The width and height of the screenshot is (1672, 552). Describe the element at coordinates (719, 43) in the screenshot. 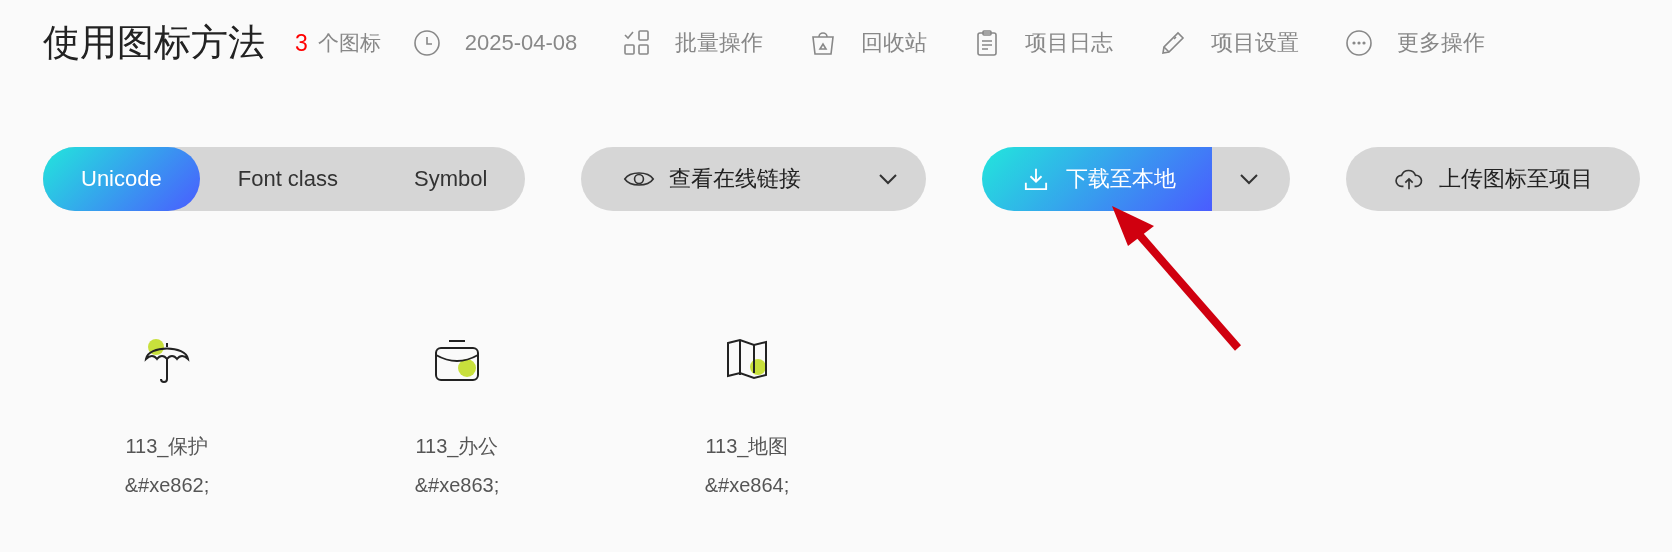

I see `toolbar-link: 批量操作` at that location.